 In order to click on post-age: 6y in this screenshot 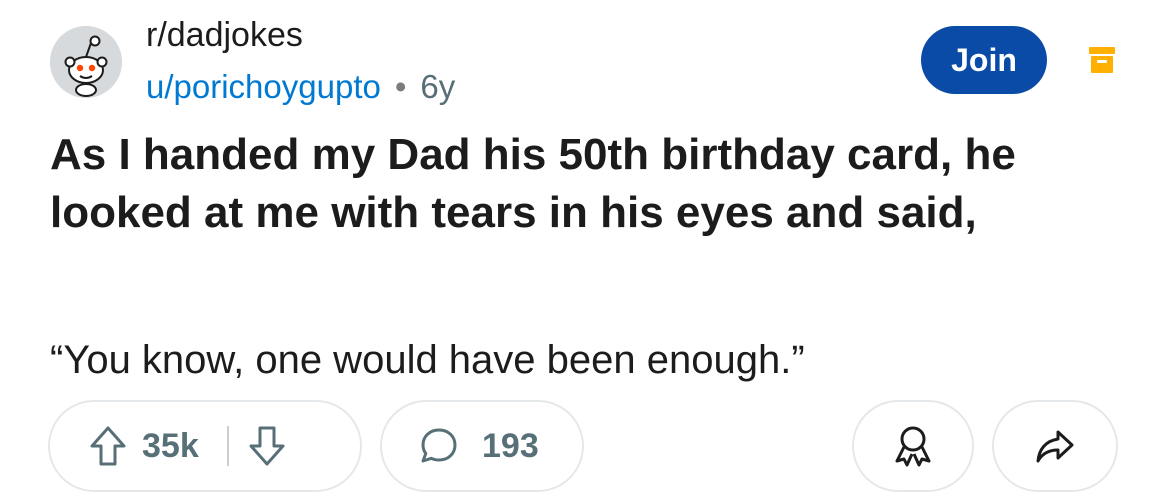, I will do `click(438, 86)`.